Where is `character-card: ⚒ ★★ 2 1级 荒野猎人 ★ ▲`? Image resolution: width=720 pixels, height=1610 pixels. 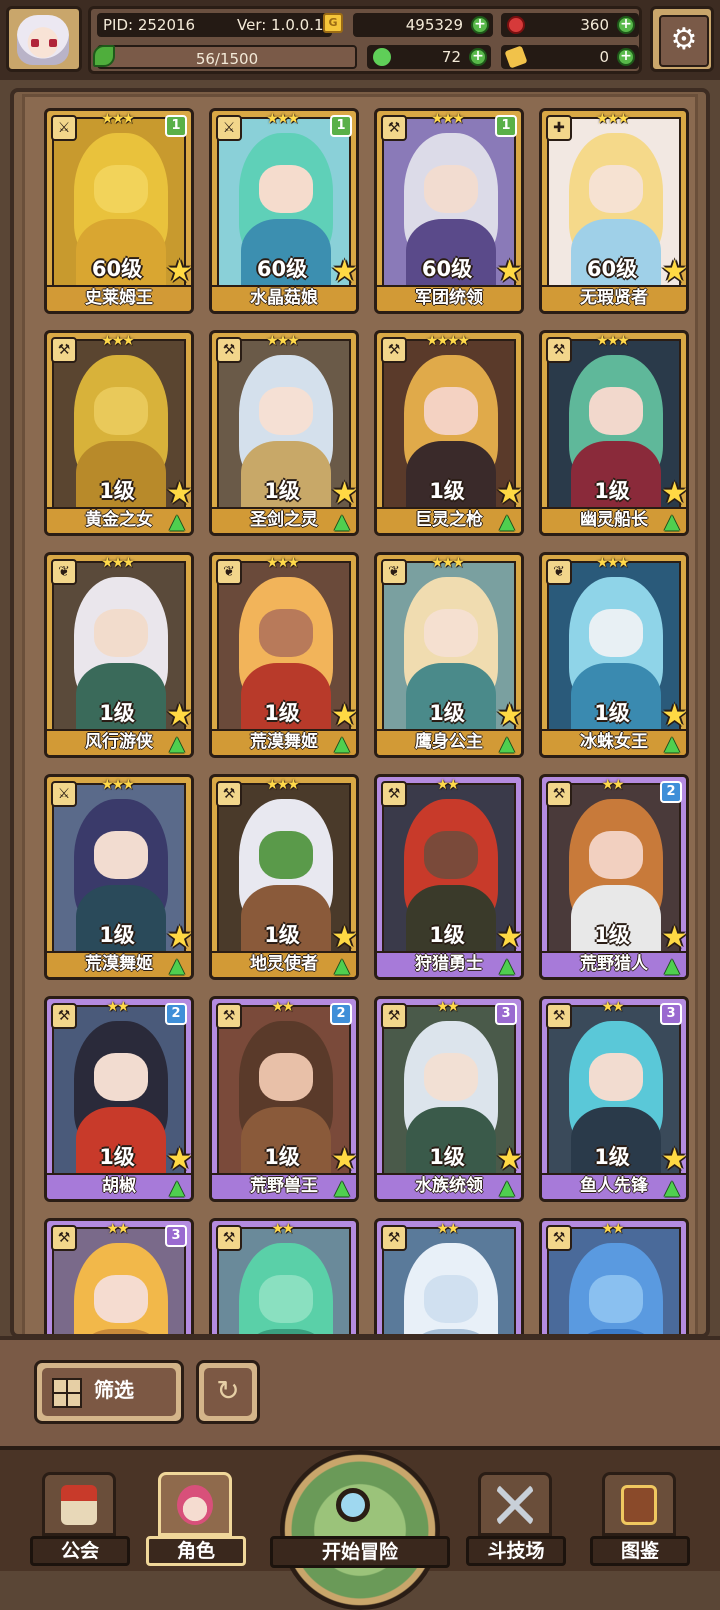 character-card: ⚒ ★★ 2 1级 荒野猎人 ★ ▲ is located at coordinates (614, 877).